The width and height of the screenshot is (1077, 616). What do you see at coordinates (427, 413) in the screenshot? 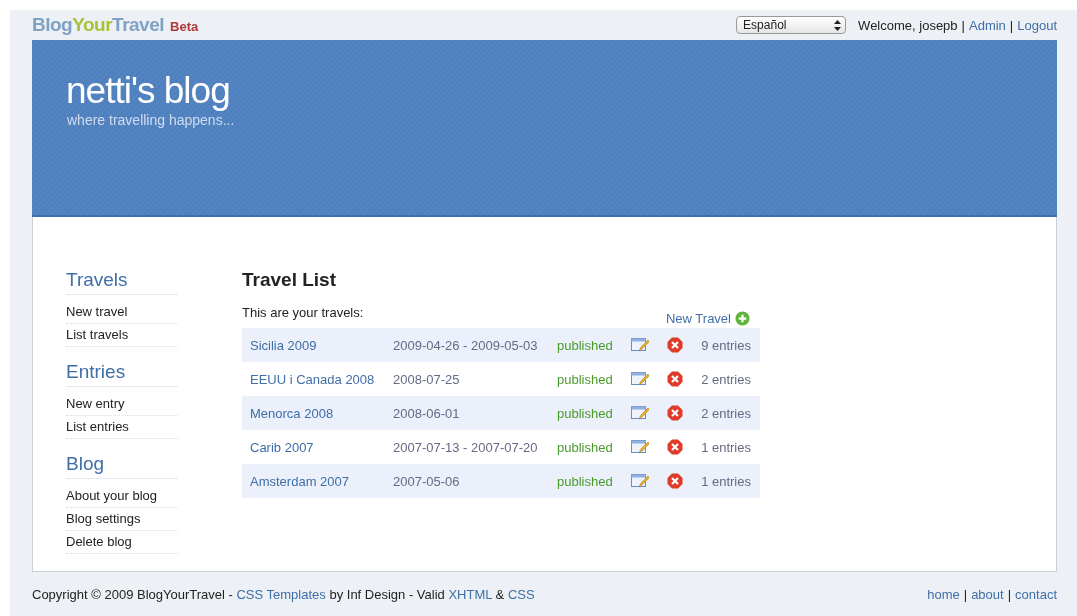
I see `travel-dates: 2008-06-01` at bounding box center [427, 413].